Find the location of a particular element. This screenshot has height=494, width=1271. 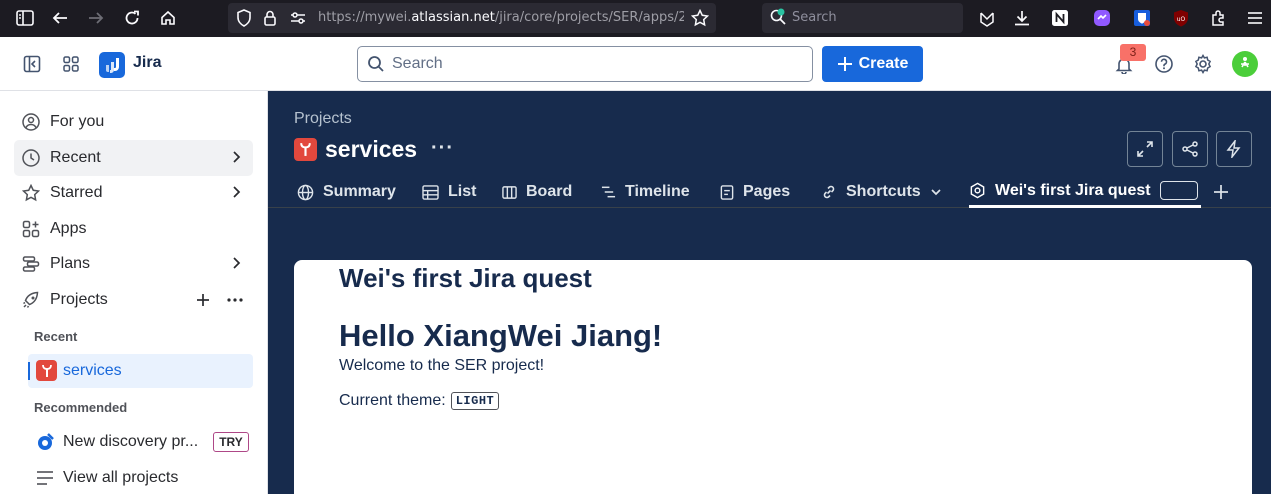

list-icon is located at coordinates (45, 478).